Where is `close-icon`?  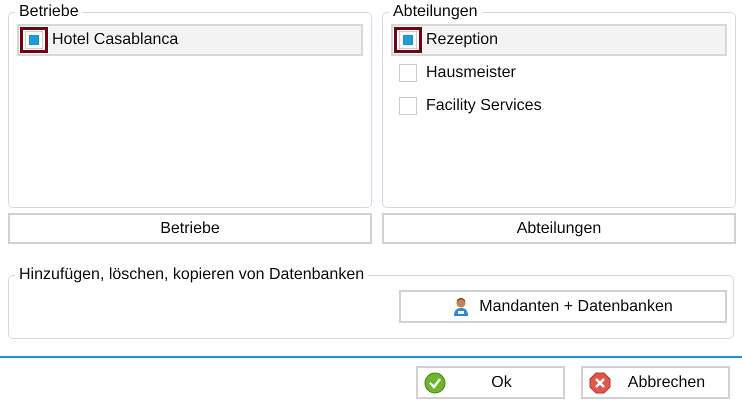
close-icon is located at coordinates (600, 383).